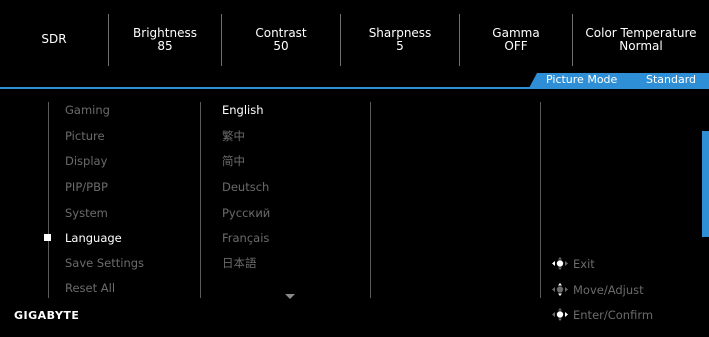 This screenshot has width=709, height=337. I want to click on hint-move-adjust: Move/Adjust, so click(597, 290).